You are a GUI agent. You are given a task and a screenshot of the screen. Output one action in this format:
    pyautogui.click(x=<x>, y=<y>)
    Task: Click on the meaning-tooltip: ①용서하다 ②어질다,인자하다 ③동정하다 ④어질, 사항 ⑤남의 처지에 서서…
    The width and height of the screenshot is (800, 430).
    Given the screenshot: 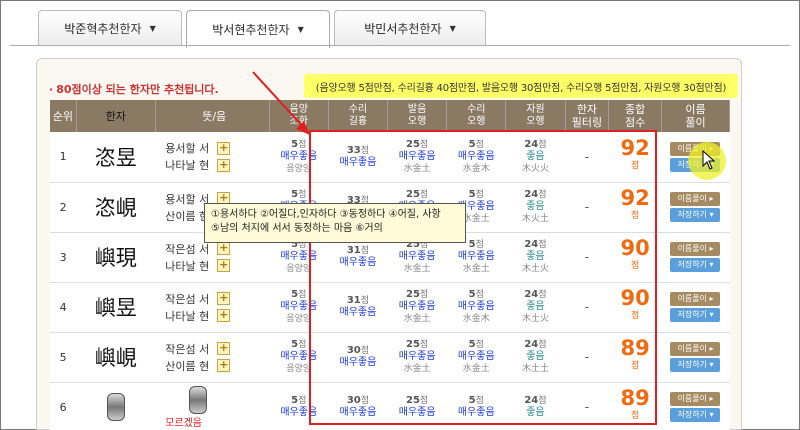 What is the action you would take?
    pyautogui.click(x=335, y=223)
    